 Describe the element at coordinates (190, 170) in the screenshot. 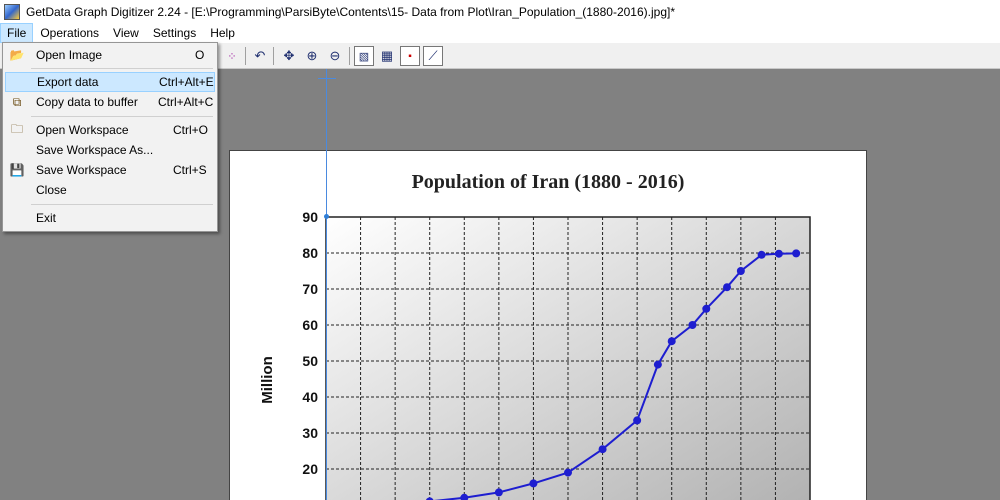

I see `menu-item-shortcut: Ctrl+S` at that location.